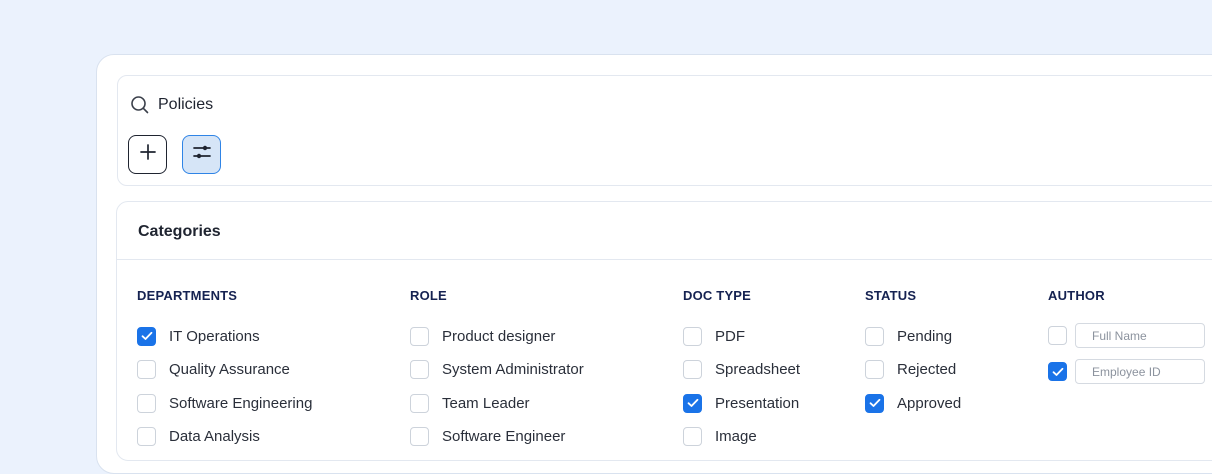 This screenshot has width=1212, height=474. I want to click on checkbox-label: Team Leader, so click(486, 403).